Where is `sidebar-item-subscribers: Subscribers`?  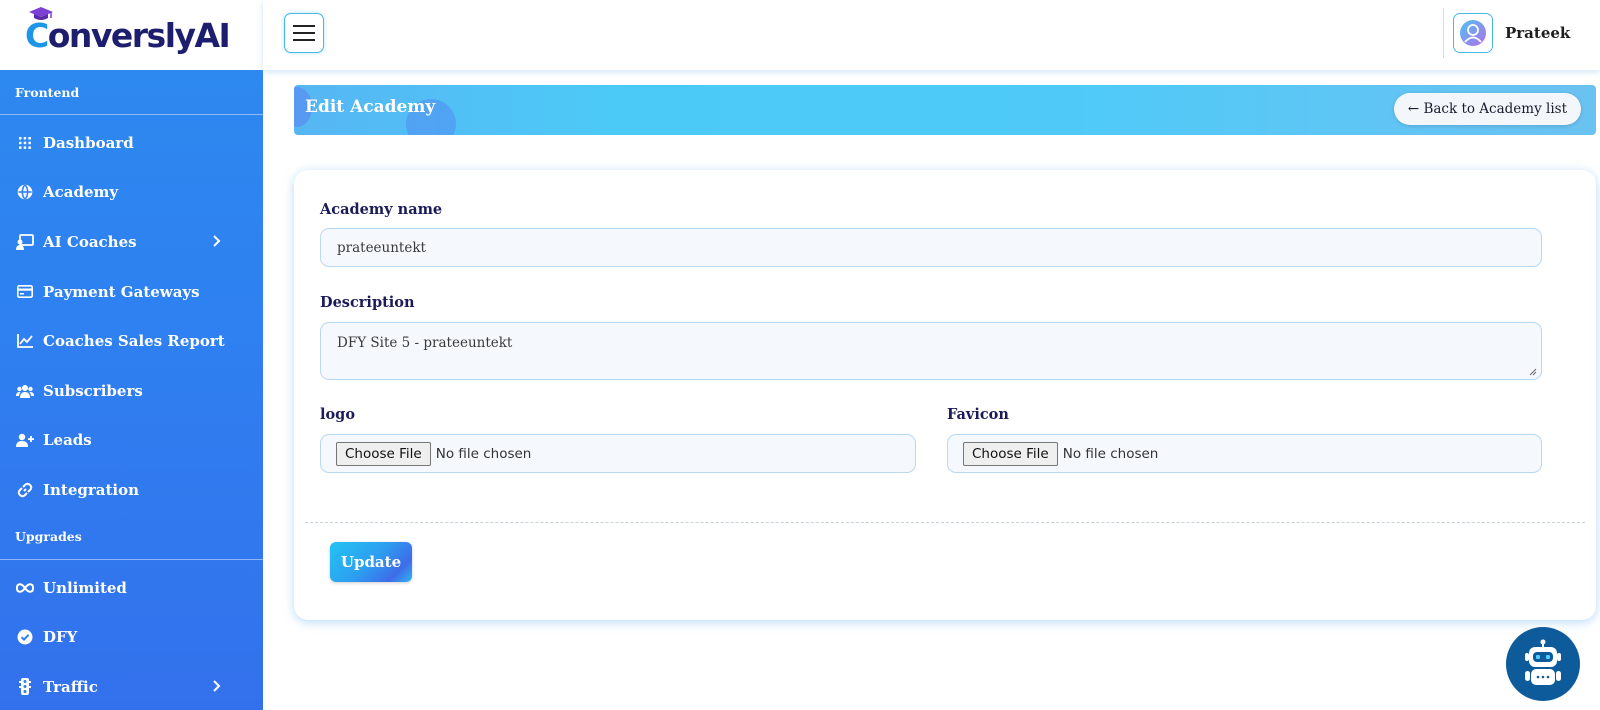 sidebar-item-subscribers: Subscribers is located at coordinates (131, 391).